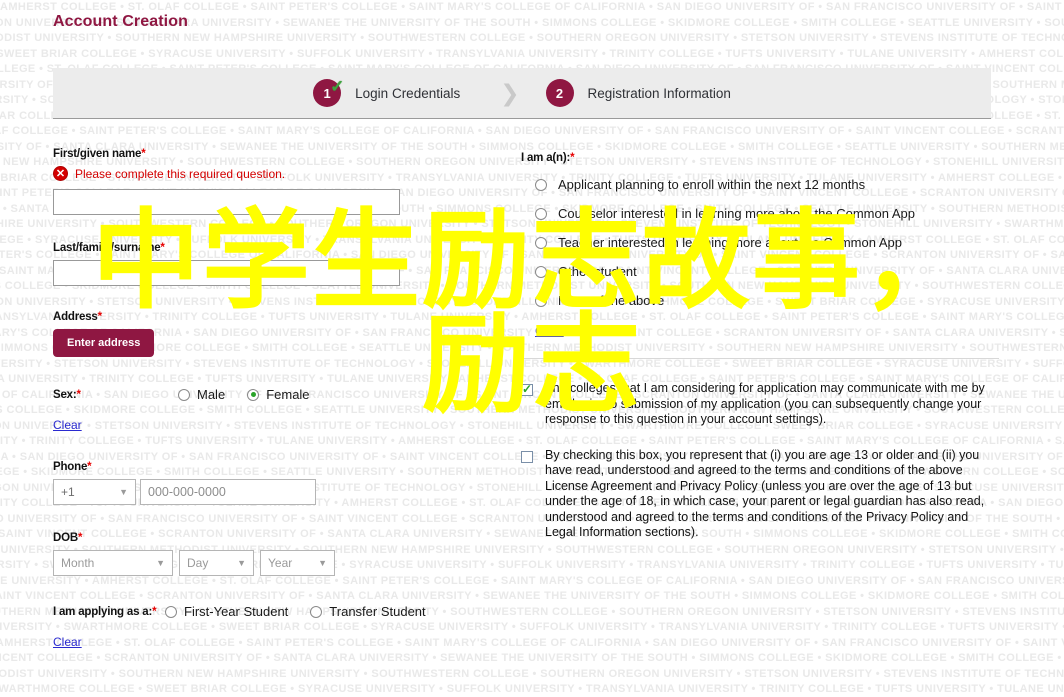 The height and width of the screenshot is (697, 1064). Describe the element at coordinates (228, 492) in the screenshot. I see `phone-number-input: 000-000-0000` at that location.